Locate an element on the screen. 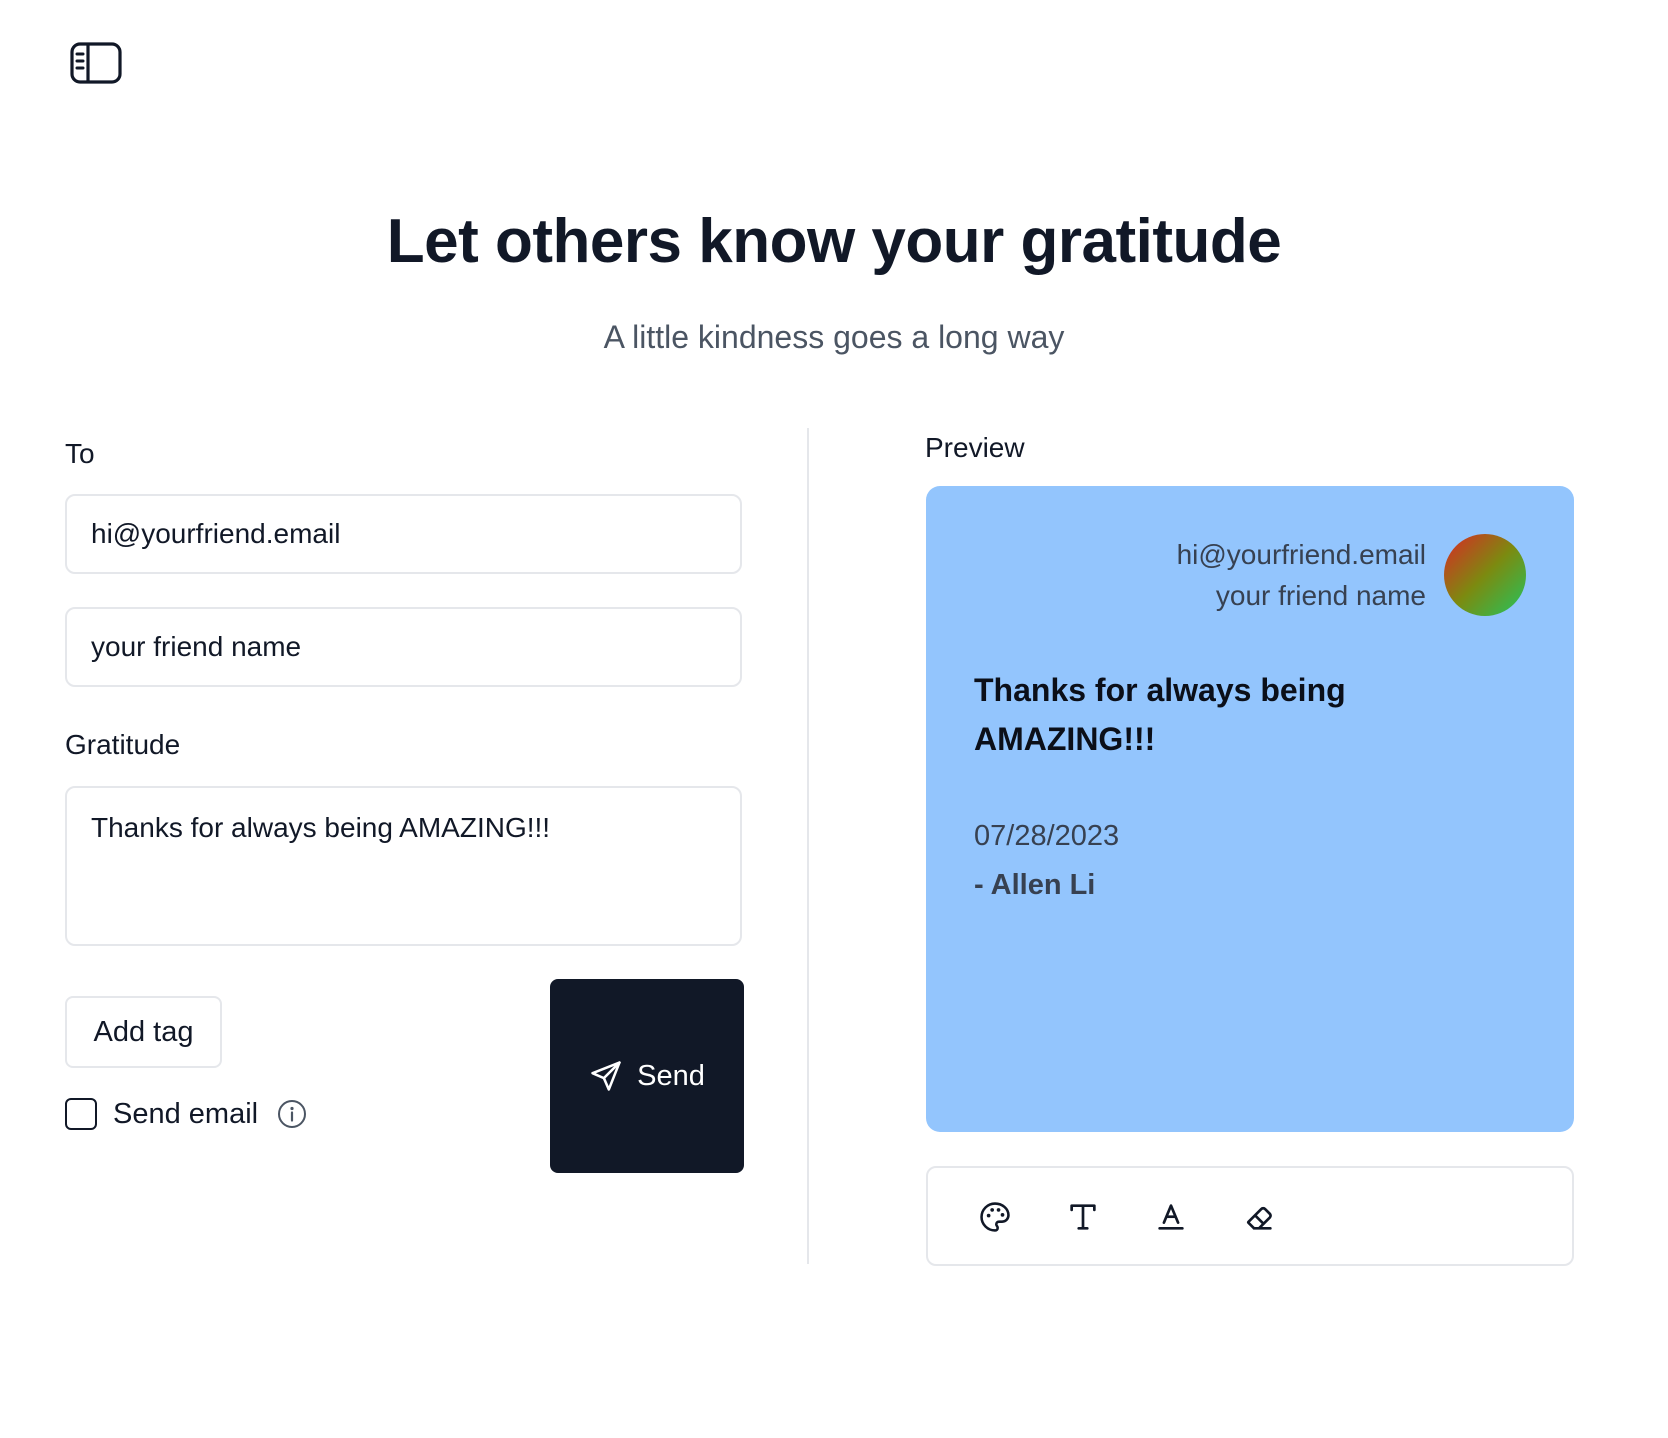  page-subtitle: A little kindness goes a long way is located at coordinates (834, 337).